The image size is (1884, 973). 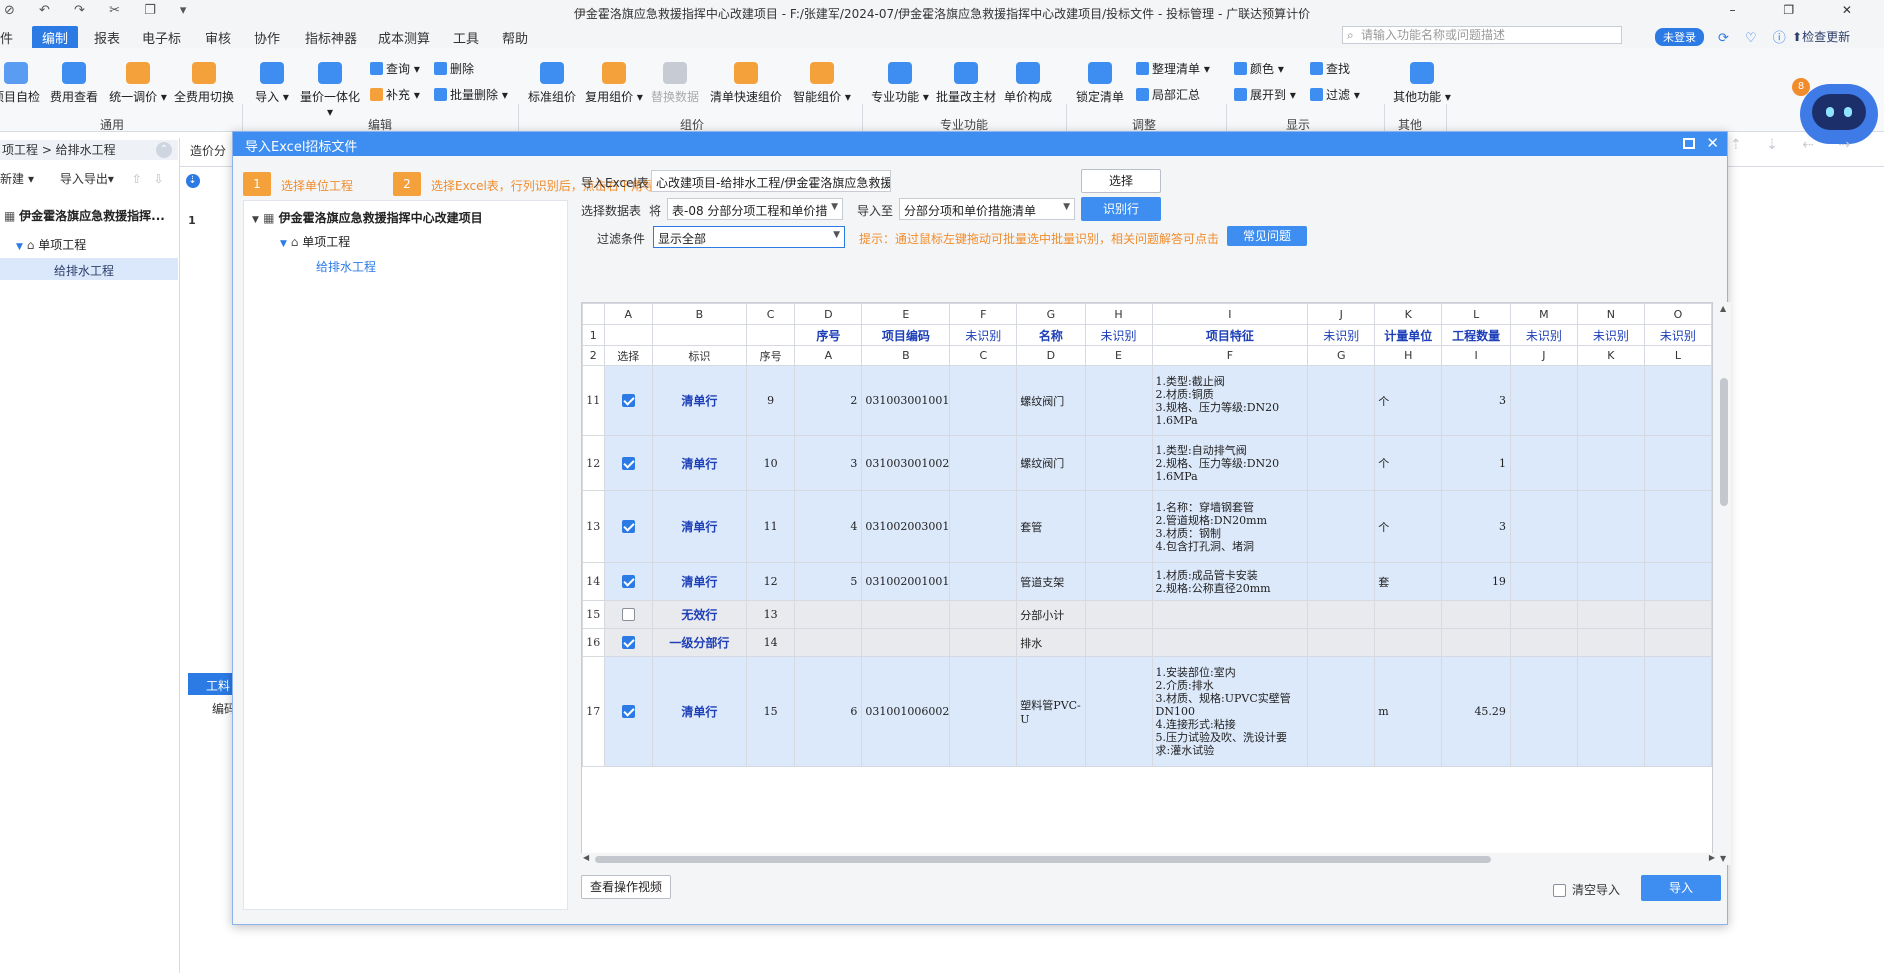 What do you see at coordinates (210, 684) in the screenshot?
I see `background-bottom-tab: 工料` at bounding box center [210, 684].